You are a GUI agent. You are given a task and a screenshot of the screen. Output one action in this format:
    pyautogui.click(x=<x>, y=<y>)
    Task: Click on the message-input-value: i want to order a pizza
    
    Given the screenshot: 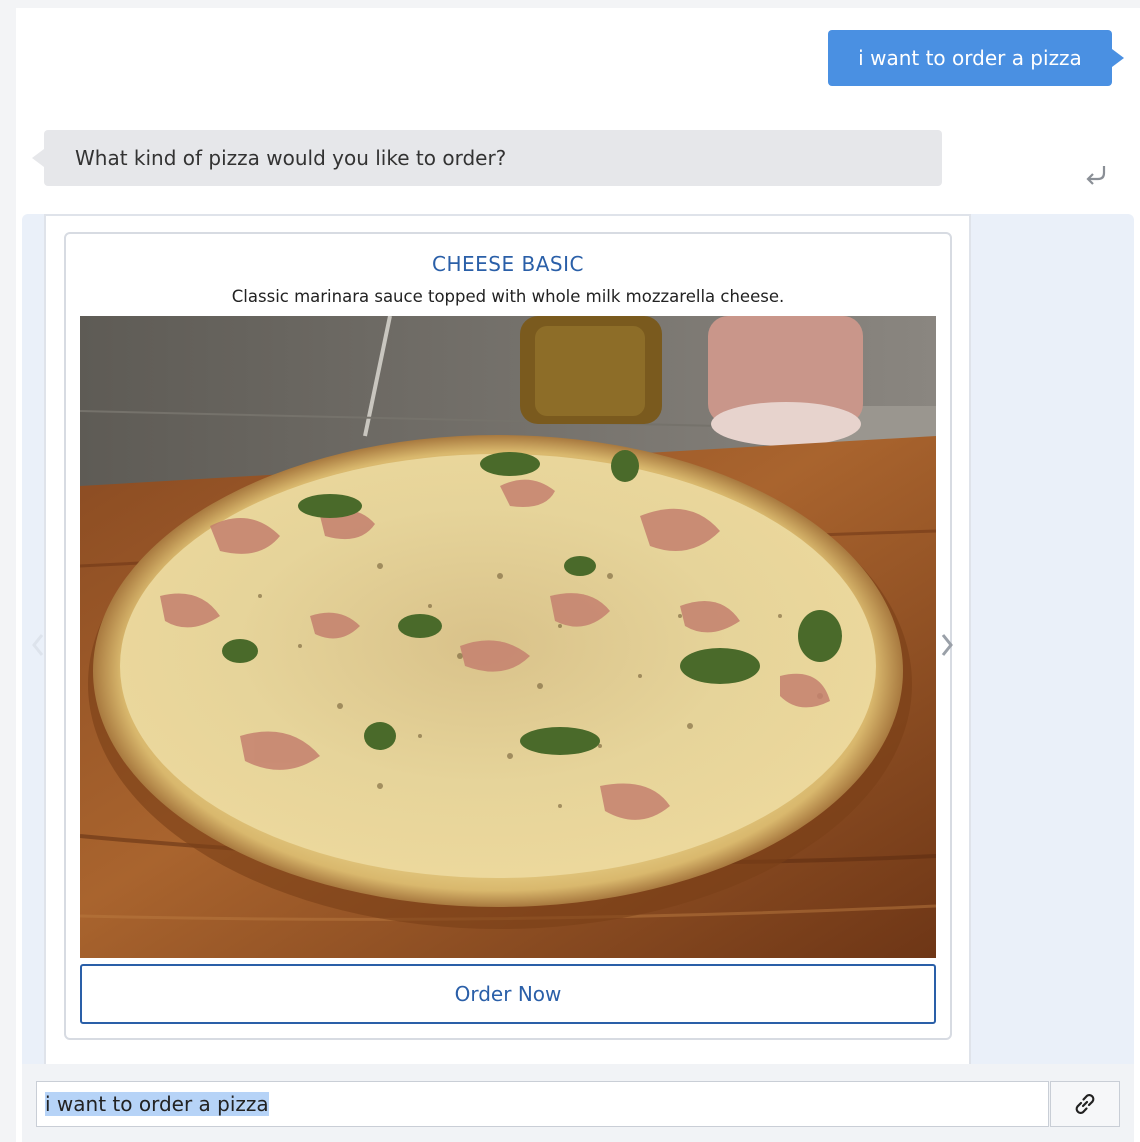 What is the action you would take?
    pyautogui.click(x=157, y=1104)
    